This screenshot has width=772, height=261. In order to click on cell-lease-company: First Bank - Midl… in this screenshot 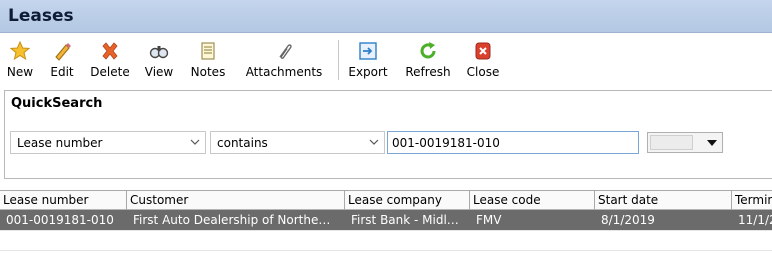, I will do `click(405, 220)`.